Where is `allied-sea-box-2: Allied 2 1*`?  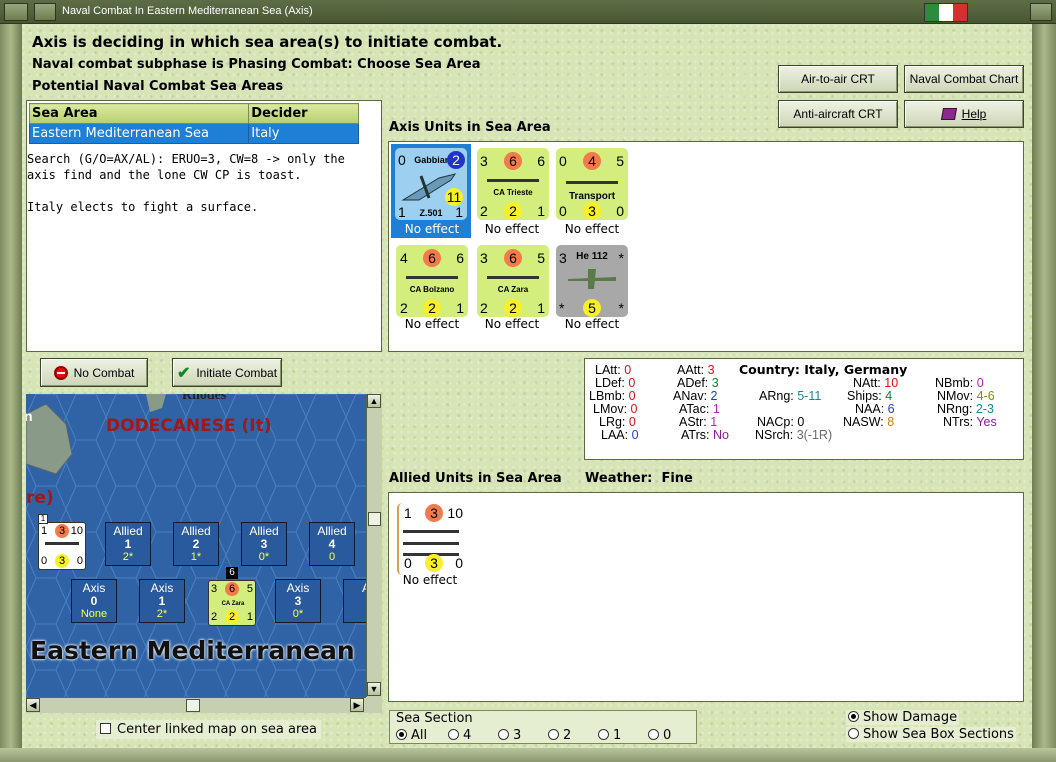
allied-sea-box-2: Allied 2 1* is located at coordinates (196, 544).